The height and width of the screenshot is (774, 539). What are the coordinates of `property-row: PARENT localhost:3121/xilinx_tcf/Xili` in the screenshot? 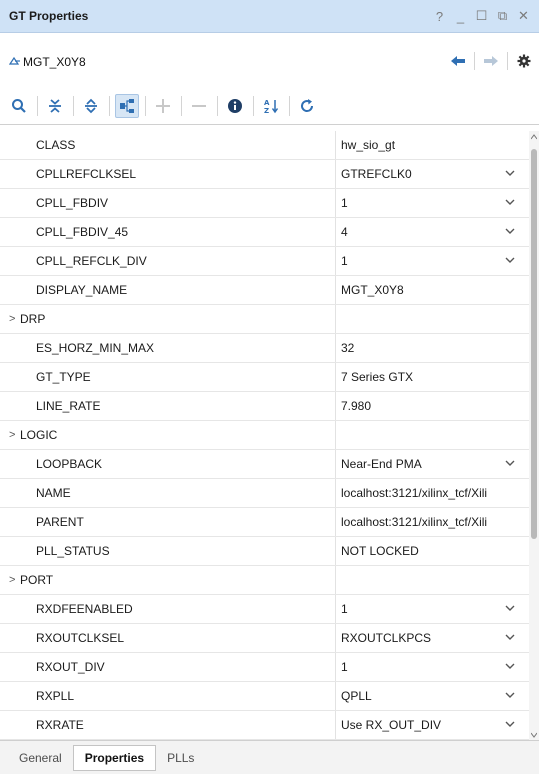 It's located at (264, 522).